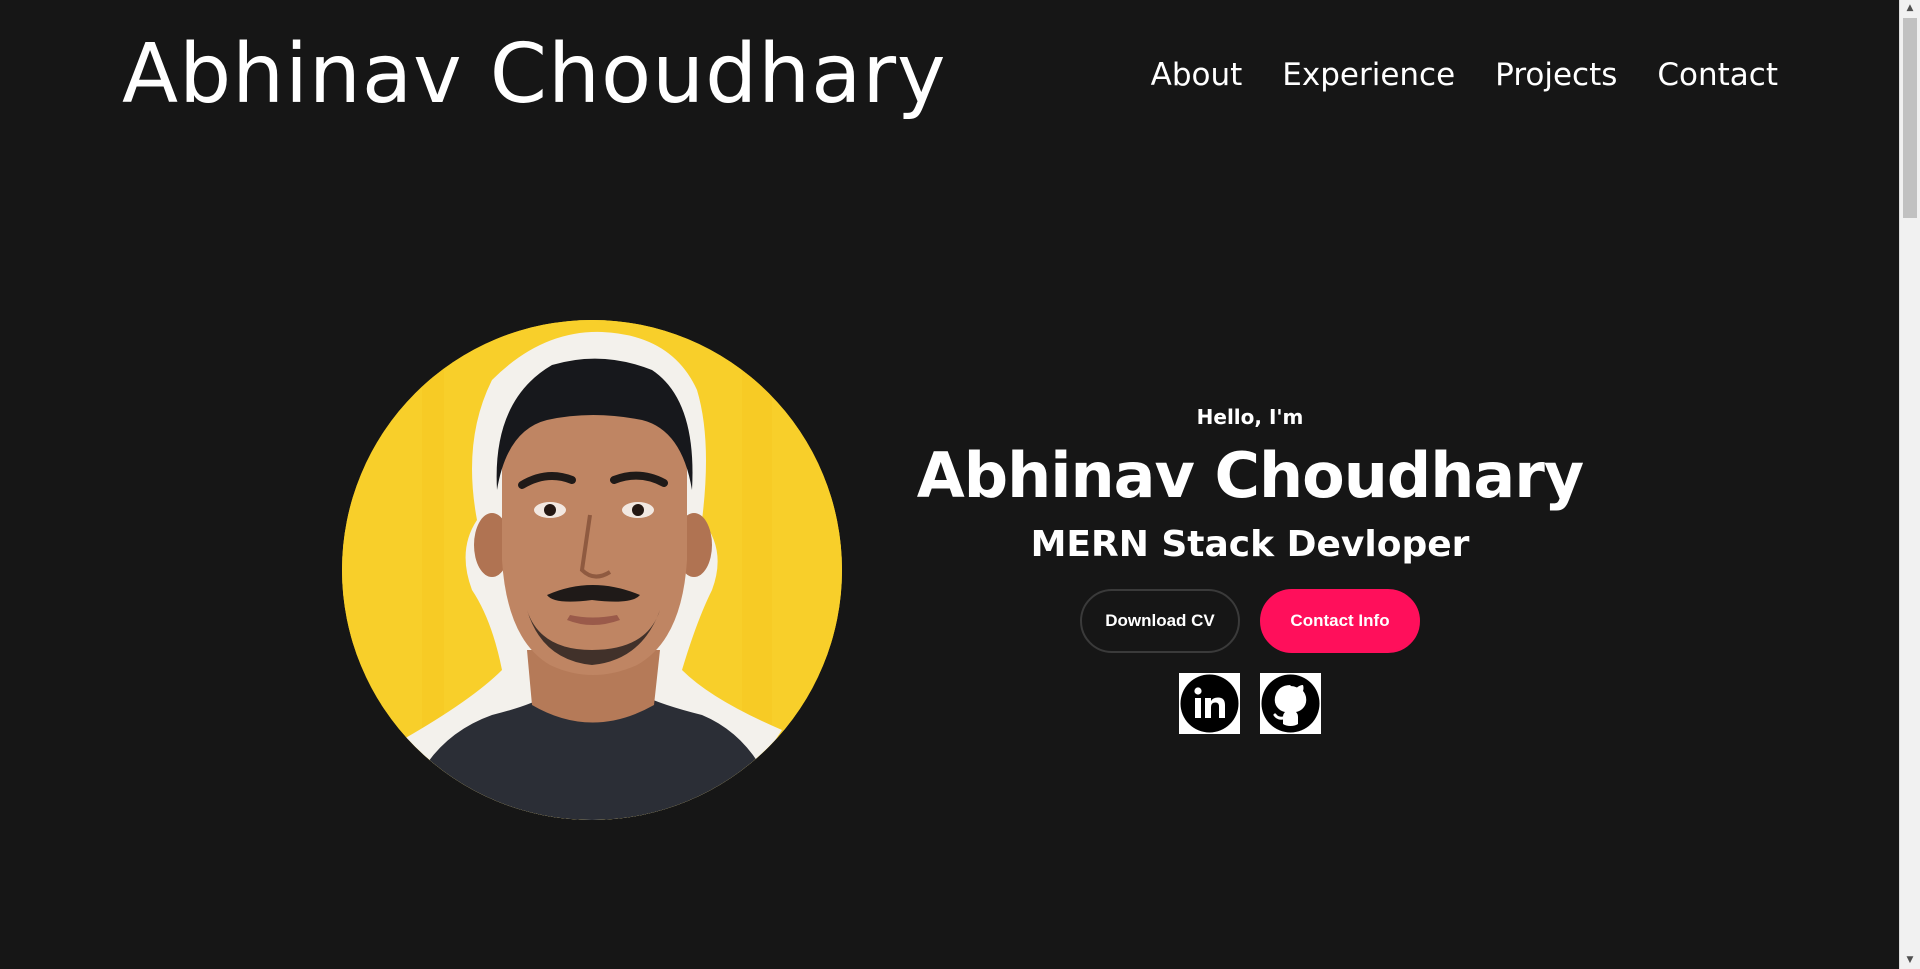  I want to click on nav-link-experience: Experience, so click(1368, 75).